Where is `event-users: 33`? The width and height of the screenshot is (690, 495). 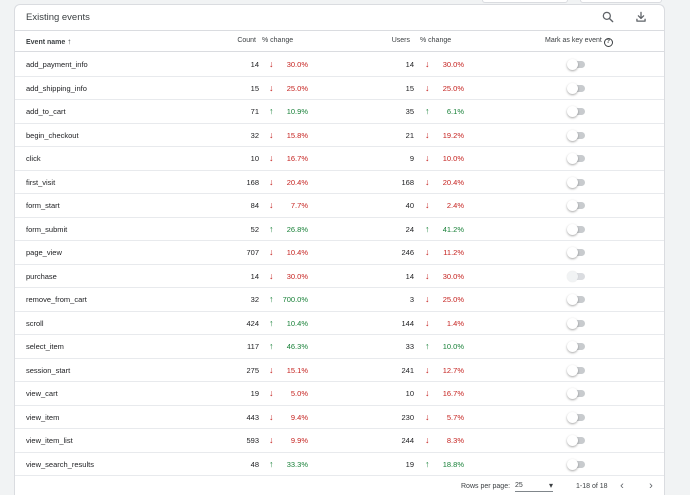
event-users: 33 is located at coordinates (409, 346).